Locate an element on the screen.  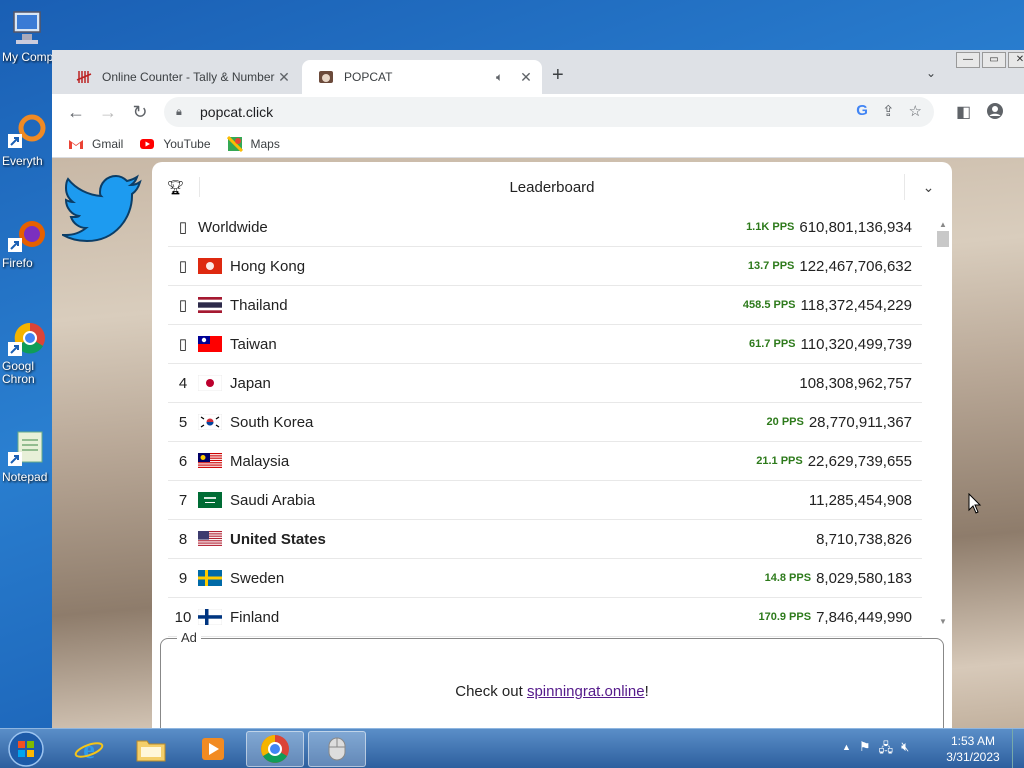
leaderboard-header: 🏆︎ Leaderboard ⌄ is located at coordinates (552, 187).